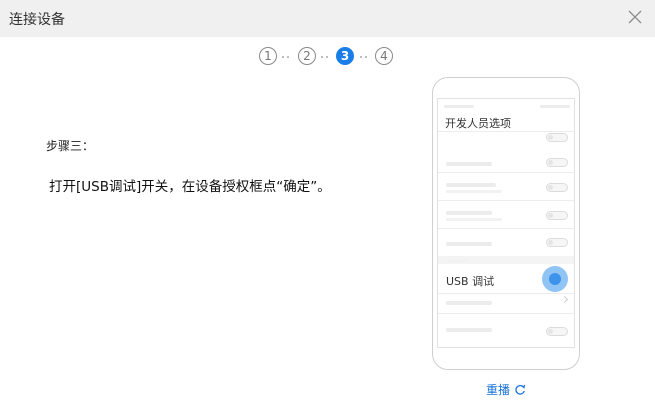 The height and width of the screenshot is (412, 655). I want to click on step-2: 2, so click(307, 56).